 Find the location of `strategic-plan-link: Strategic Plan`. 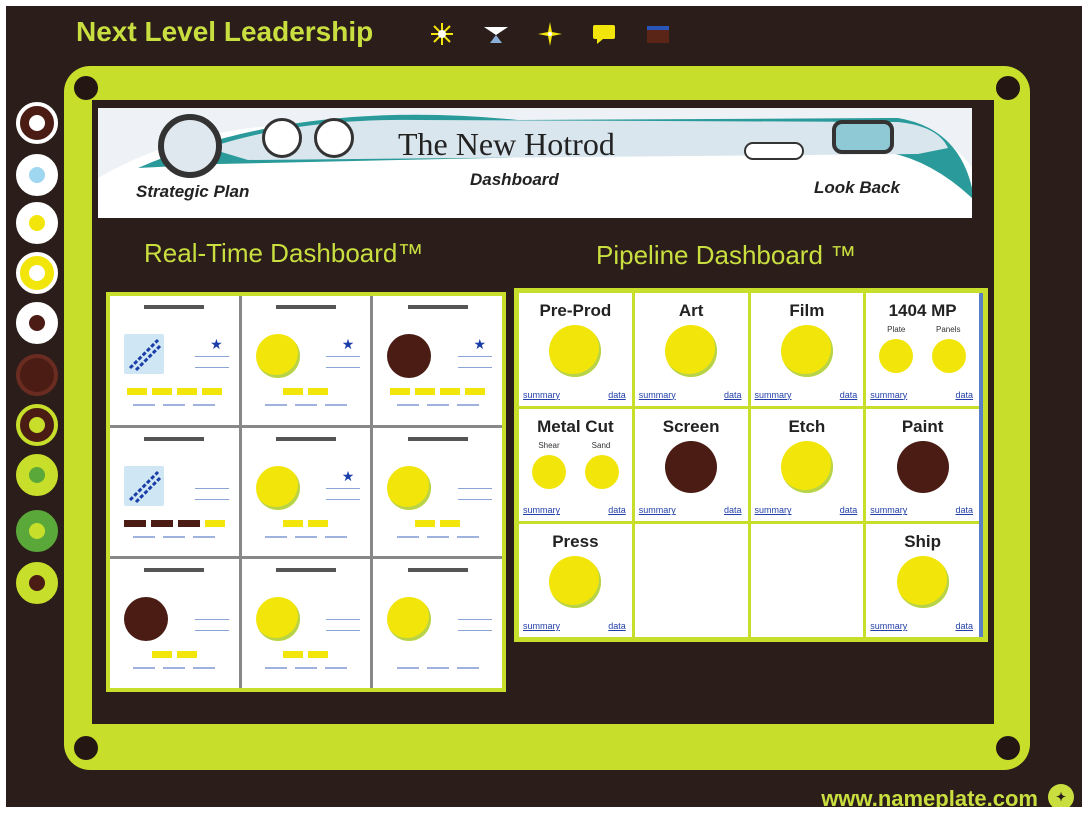

strategic-plan-link: Strategic Plan is located at coordinates (192, 192).